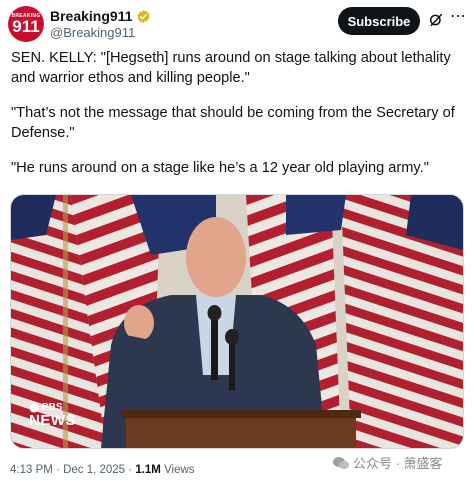  I want to click on wechat-icon, so click(341, 462).